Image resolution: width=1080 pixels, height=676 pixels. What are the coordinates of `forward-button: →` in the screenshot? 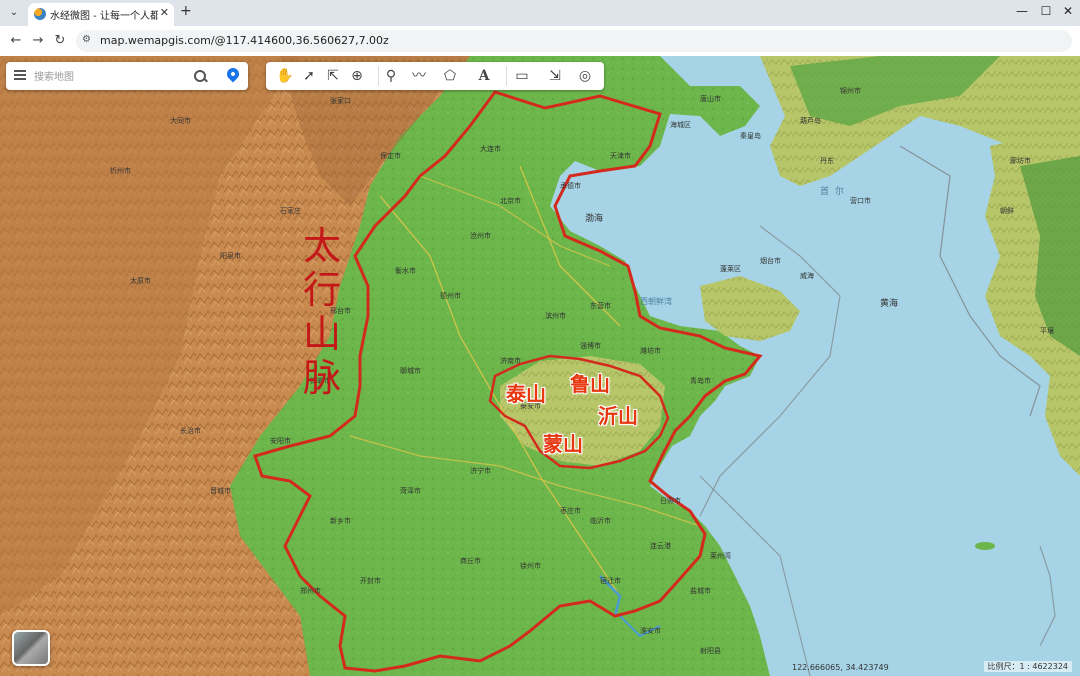 It's located at (38, 40).